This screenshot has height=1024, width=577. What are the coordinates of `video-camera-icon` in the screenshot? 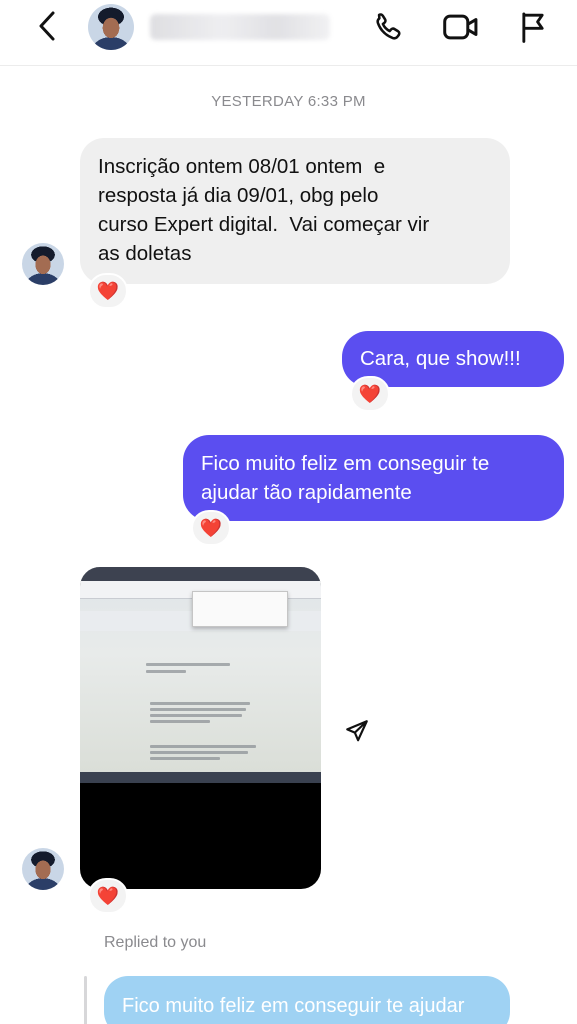 It's located at (460, 27).